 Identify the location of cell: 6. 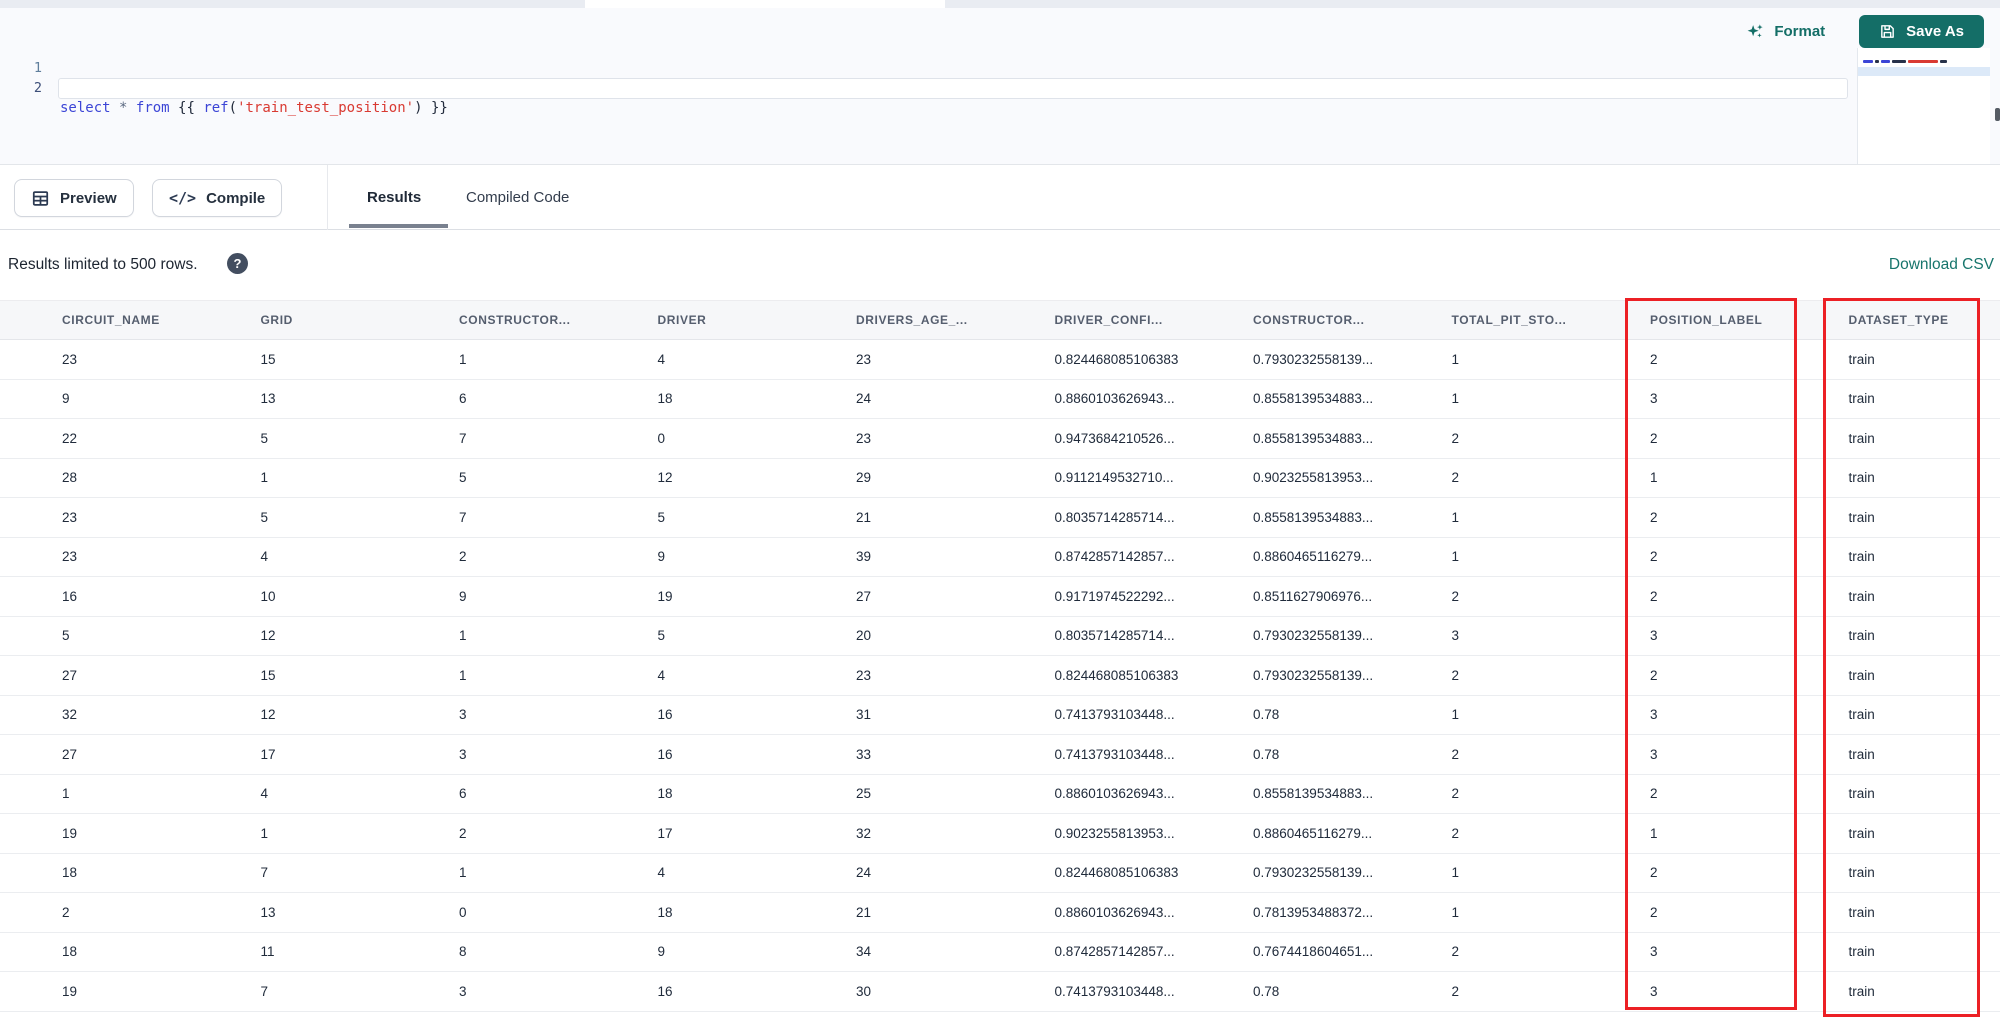
(463, 794).